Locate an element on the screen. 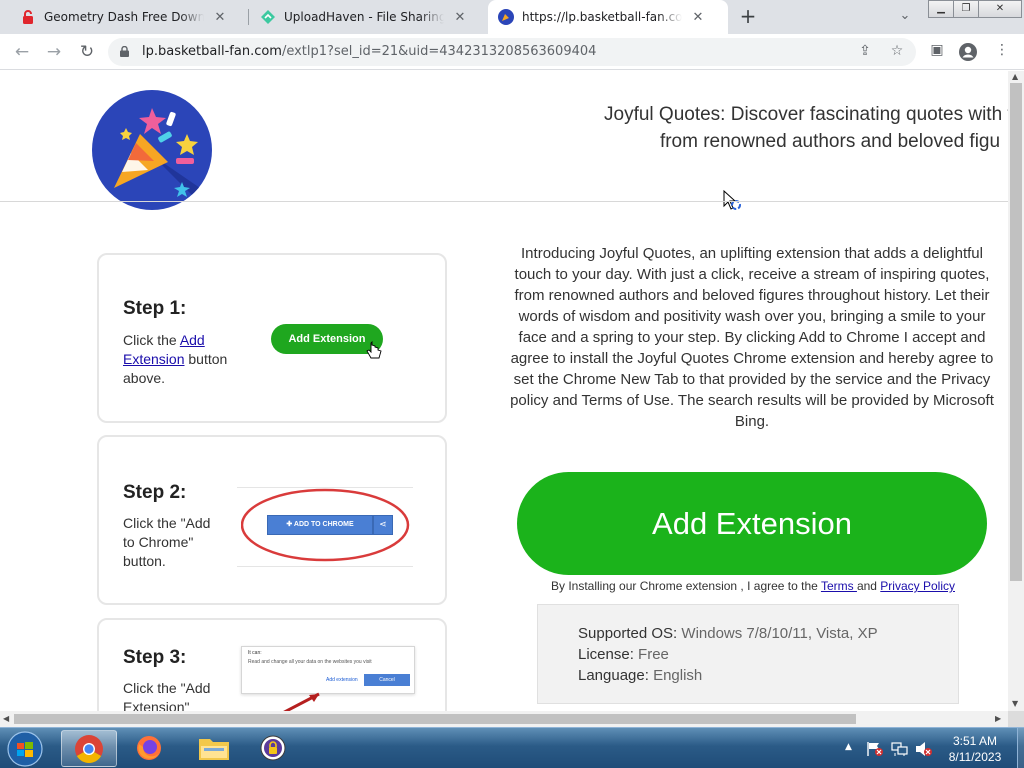 The image size is (1024, 768). tab-uploadhaven: UploadHaven - File Sharing Made ✕ is located at coordinates (369, 17).